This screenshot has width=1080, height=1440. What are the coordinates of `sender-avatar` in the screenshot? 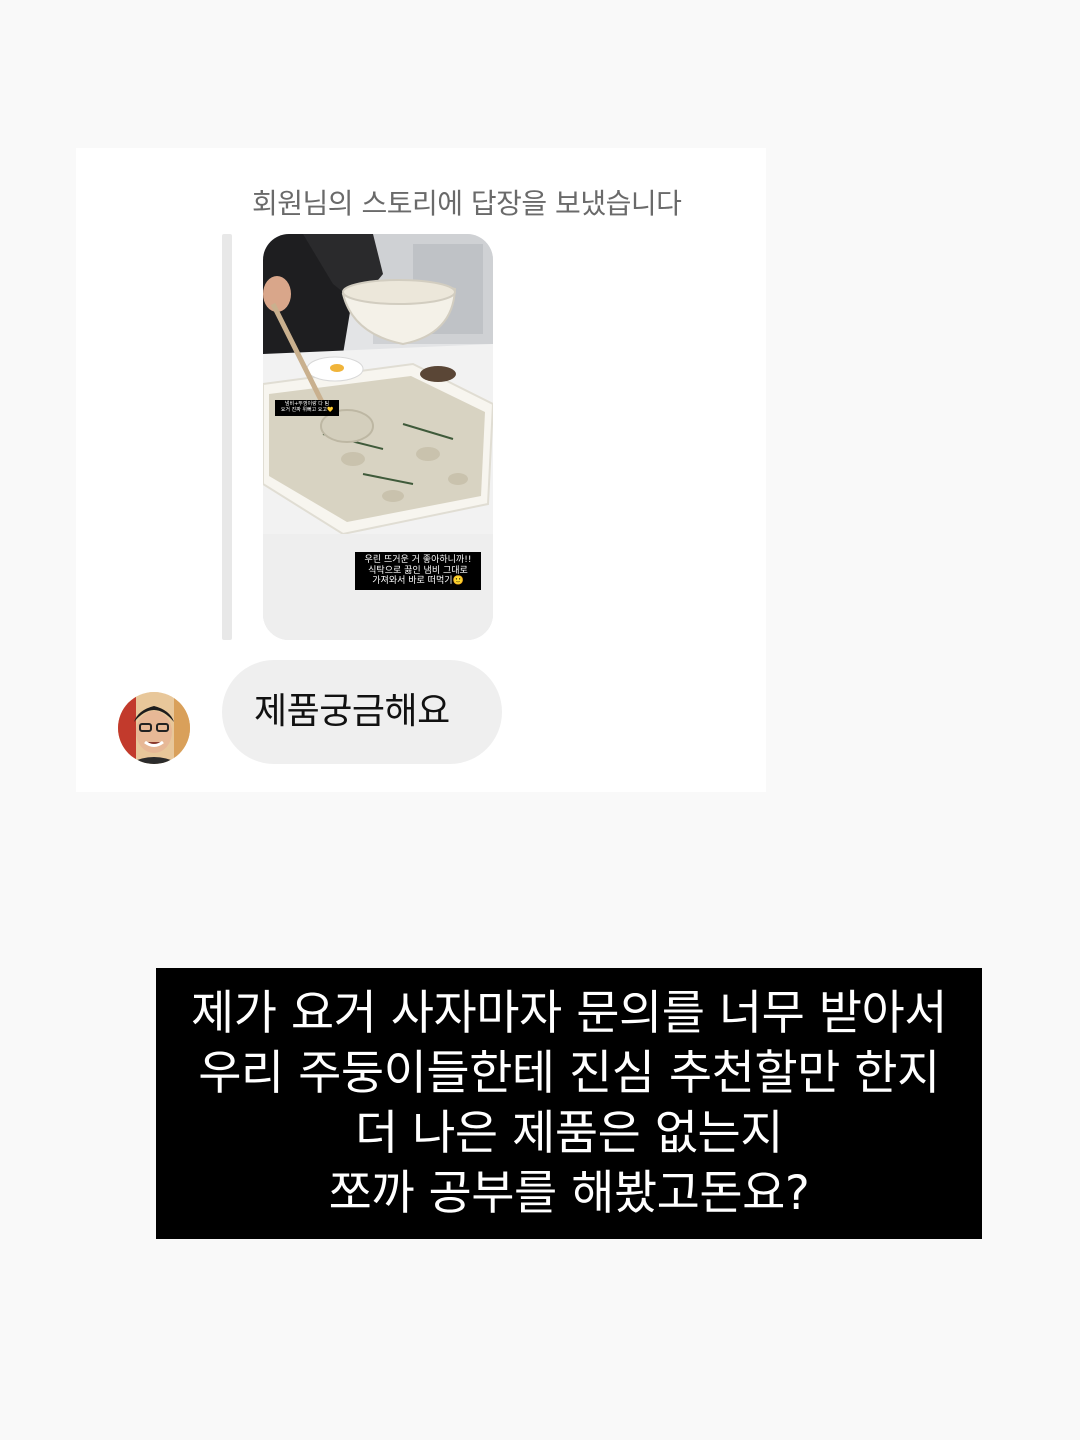 It's located at (154, 728).